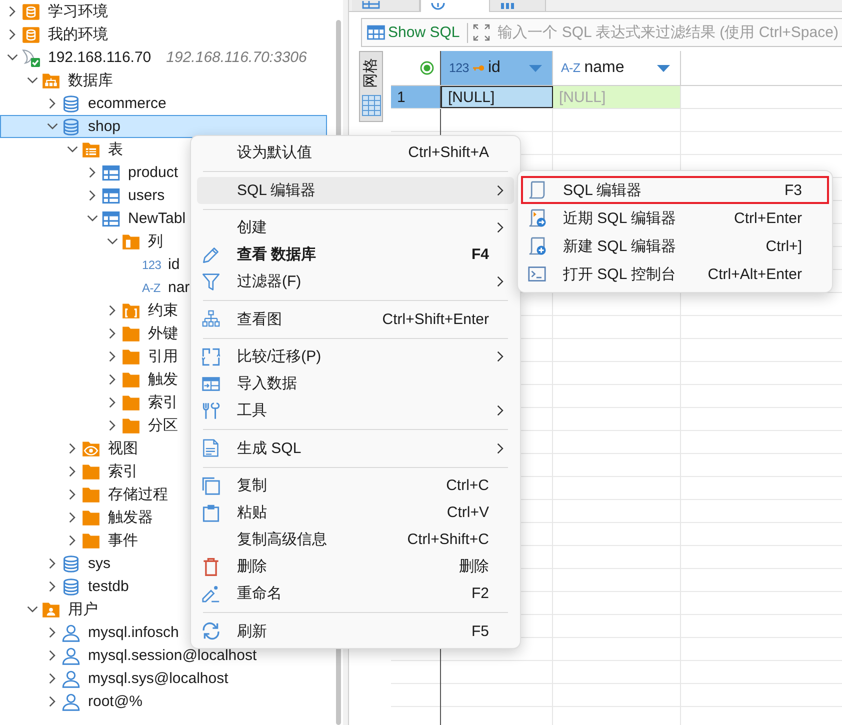 The height and width of the screenshot is (725, 842). What do you see at coordinates (355, 512) in the screenshot?
I see `menu-item: 粘贴 Ctrl+V` at bounding box center [355, 512].